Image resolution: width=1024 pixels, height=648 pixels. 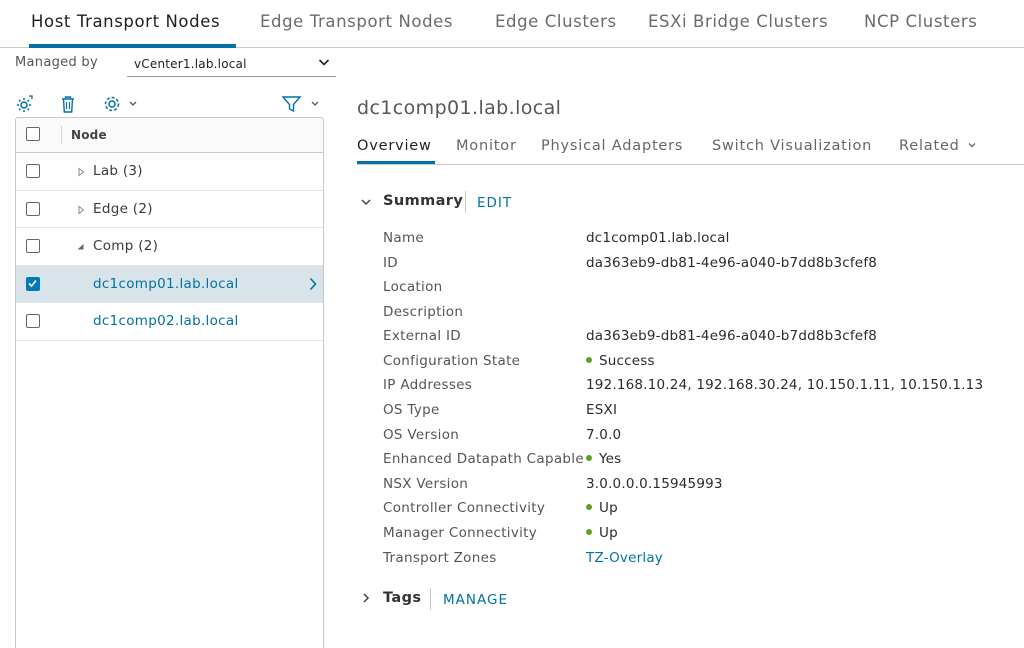 What do you see at coordinates (169, 172) in the screenshot?
I see `tree-row-lab: Lab (3)` at bounding box center [169, 172].